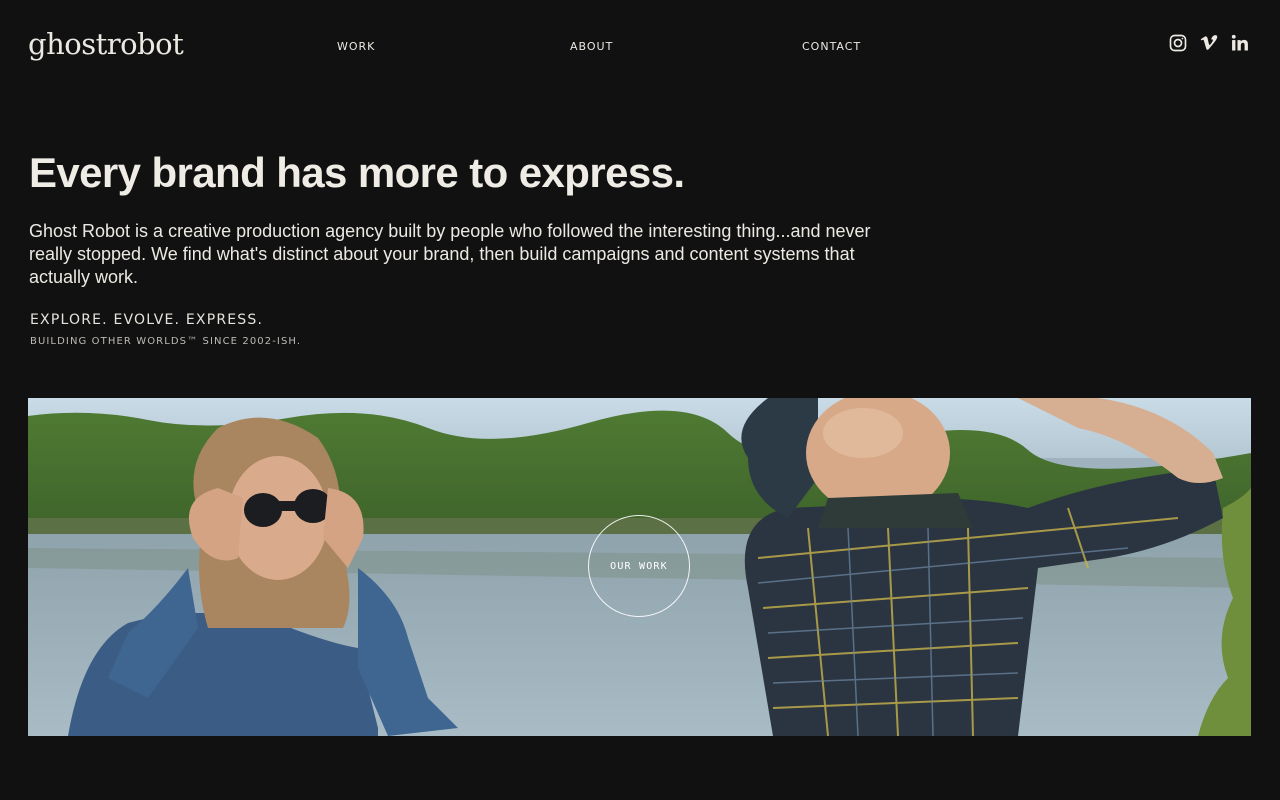 The width and height of the screenshot is (1280, 800). What do you see at coordinates (831, 47) in the screenshot?
I see `nav-contact: CONTACT` at bounding box center [831, 47].